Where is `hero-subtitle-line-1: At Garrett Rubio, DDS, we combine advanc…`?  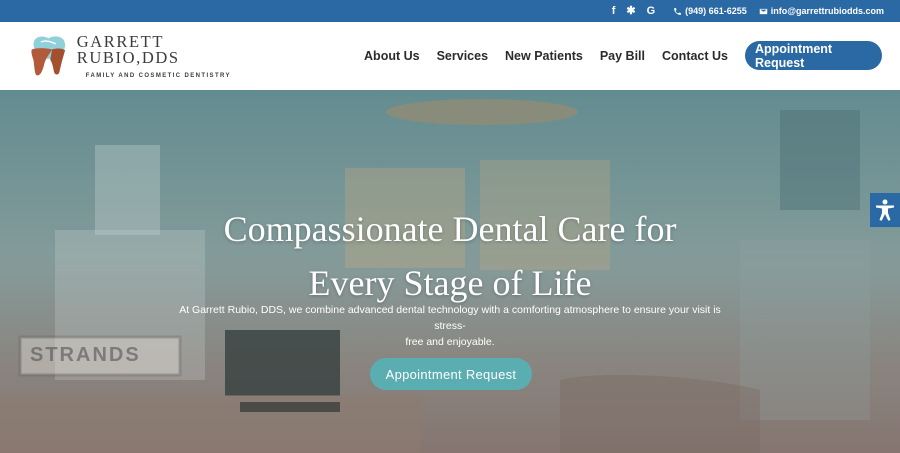 hero-subtitle-line-1: At Garrett Rubio, DDS, we combine advanc… is located at coordinates (450, 318).